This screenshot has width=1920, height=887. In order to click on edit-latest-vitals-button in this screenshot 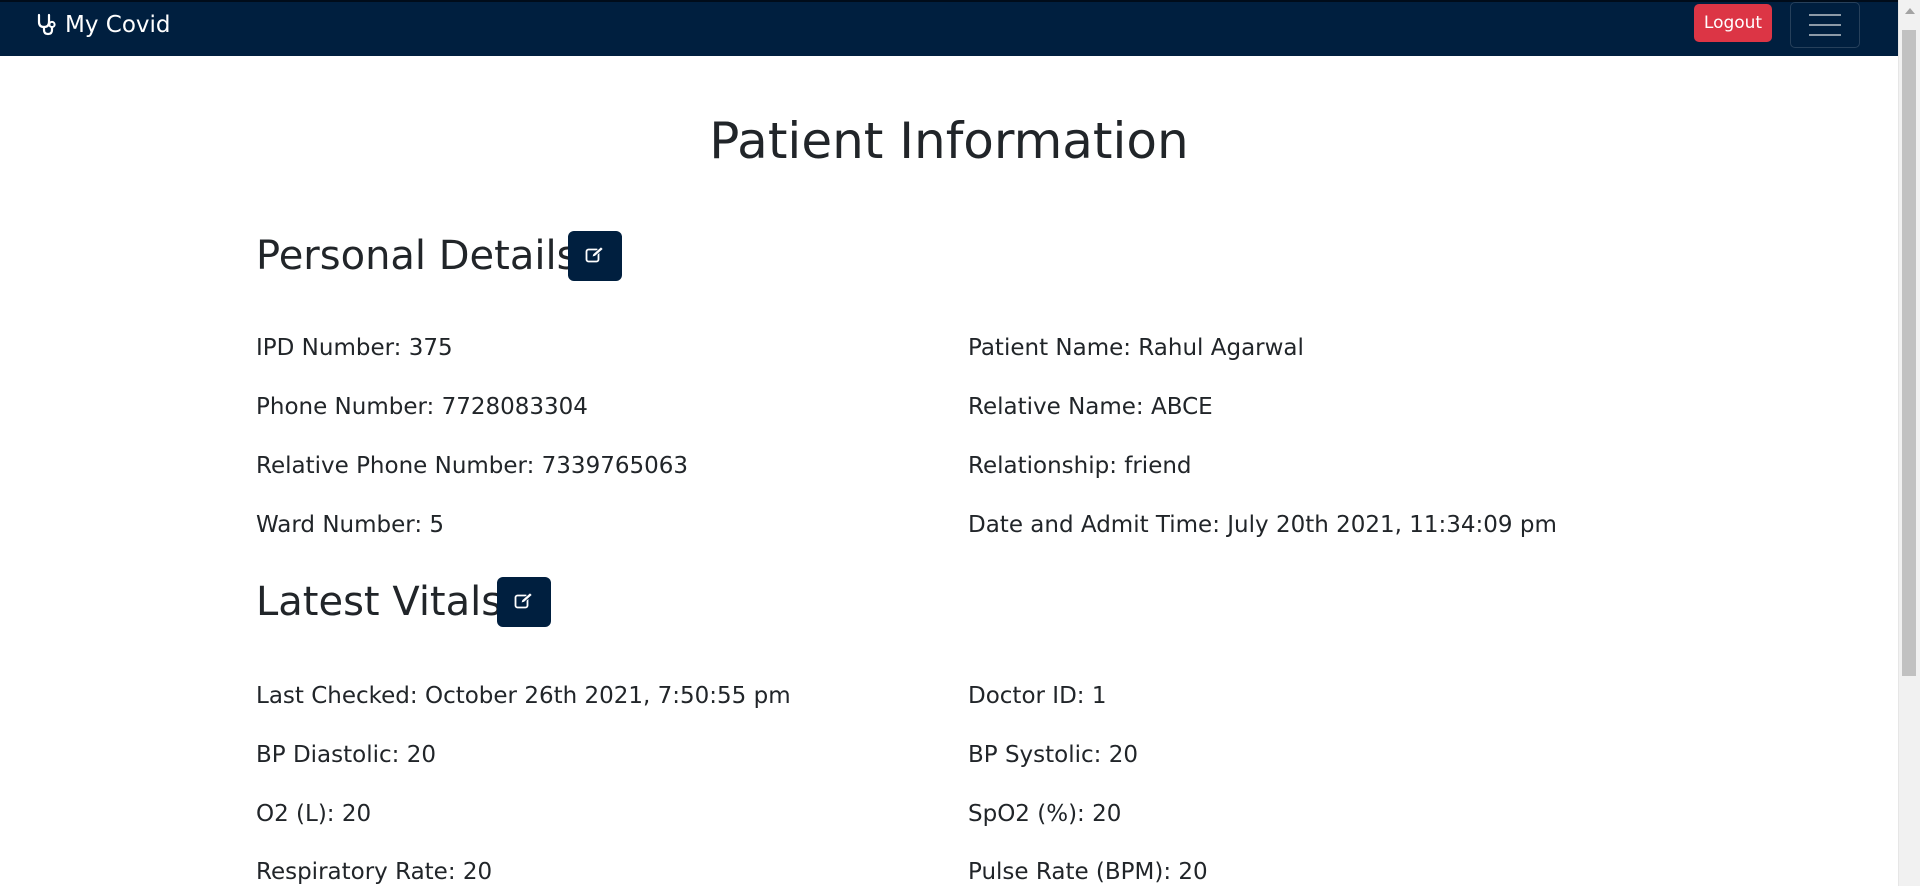, I will do `click(524, 602)`.